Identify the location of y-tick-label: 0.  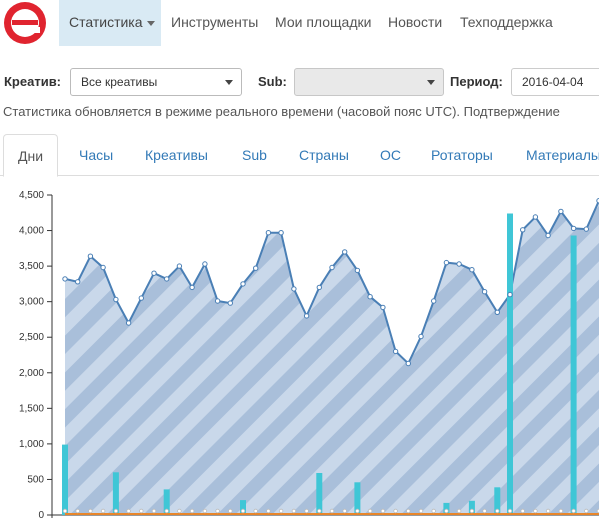
(41, 515).